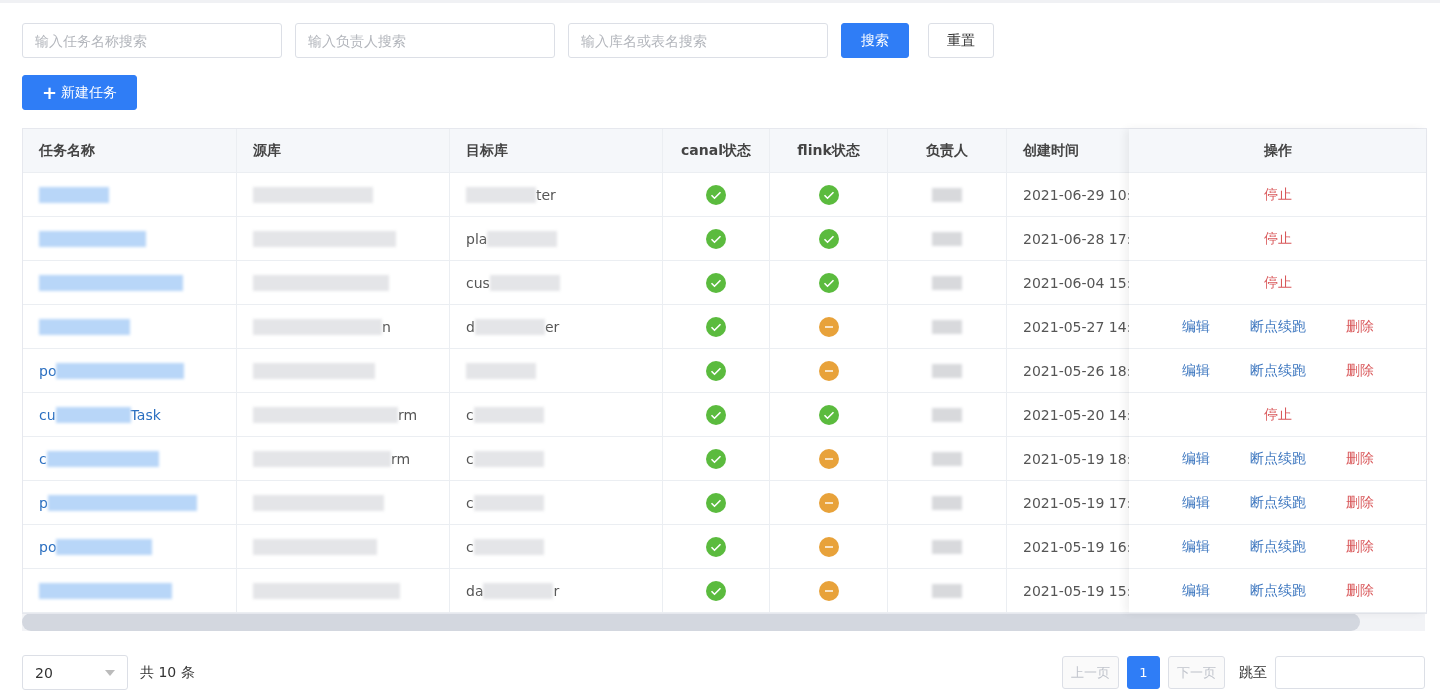 This screenshot has width=1440, height=700. I want to click on column-header: 目标库, so click(487, 150).